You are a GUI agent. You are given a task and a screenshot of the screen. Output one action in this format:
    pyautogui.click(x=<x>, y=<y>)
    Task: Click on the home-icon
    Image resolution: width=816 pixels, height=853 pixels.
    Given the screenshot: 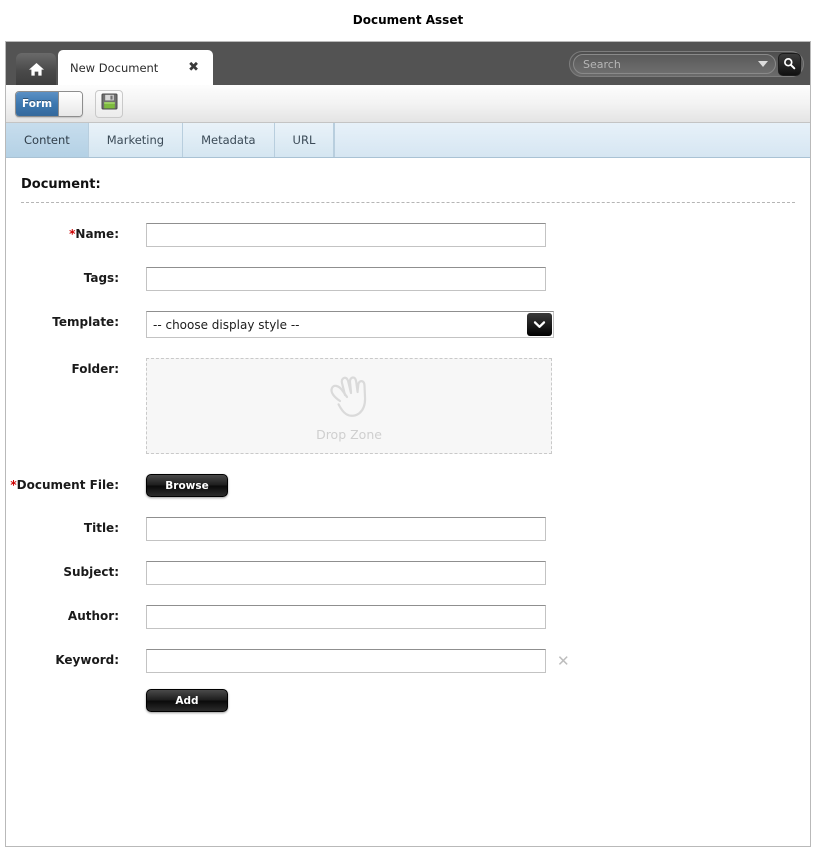 What is the action you would take?
    pyautogui.click(x=36, y=69)
    